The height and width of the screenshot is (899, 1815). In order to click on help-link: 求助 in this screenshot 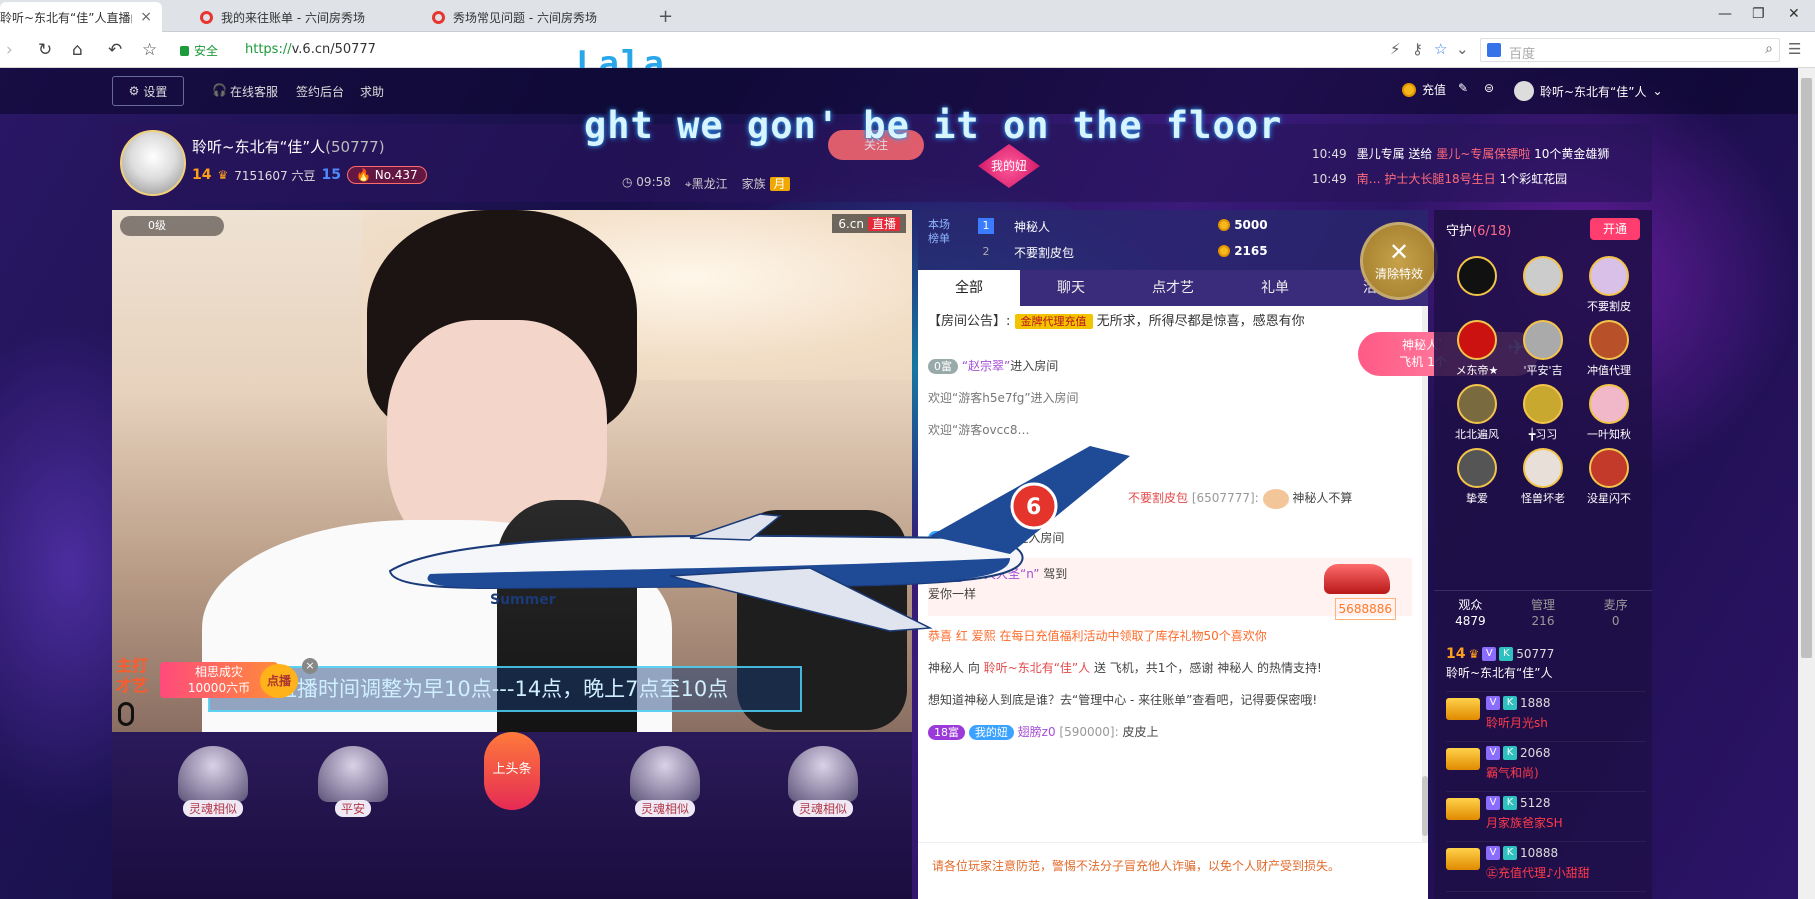, I will do `click(372, 91)`.